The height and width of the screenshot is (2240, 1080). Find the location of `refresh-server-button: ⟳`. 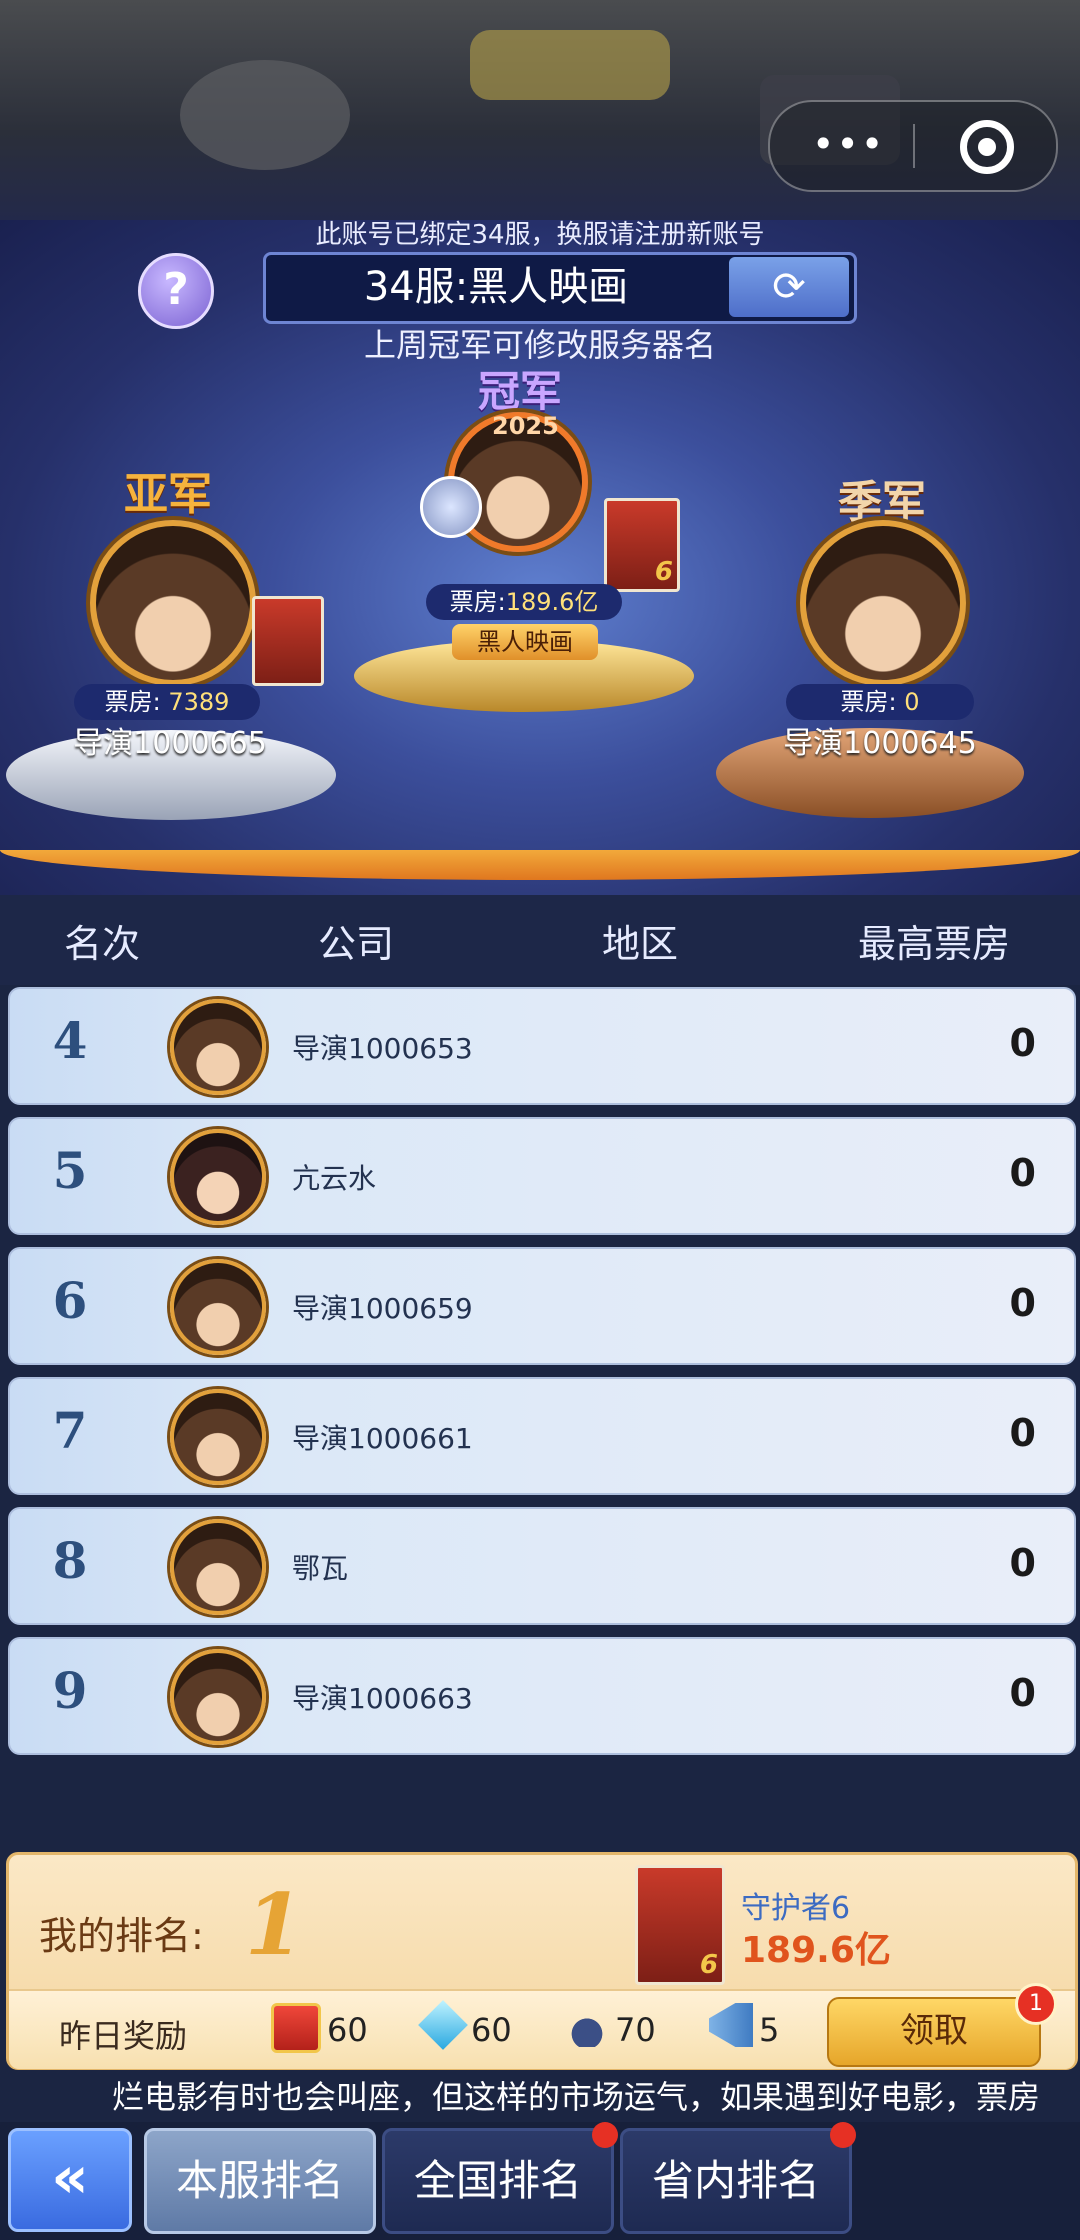

refresh-server-button: ⟳ is located at coordinates (789, 287).